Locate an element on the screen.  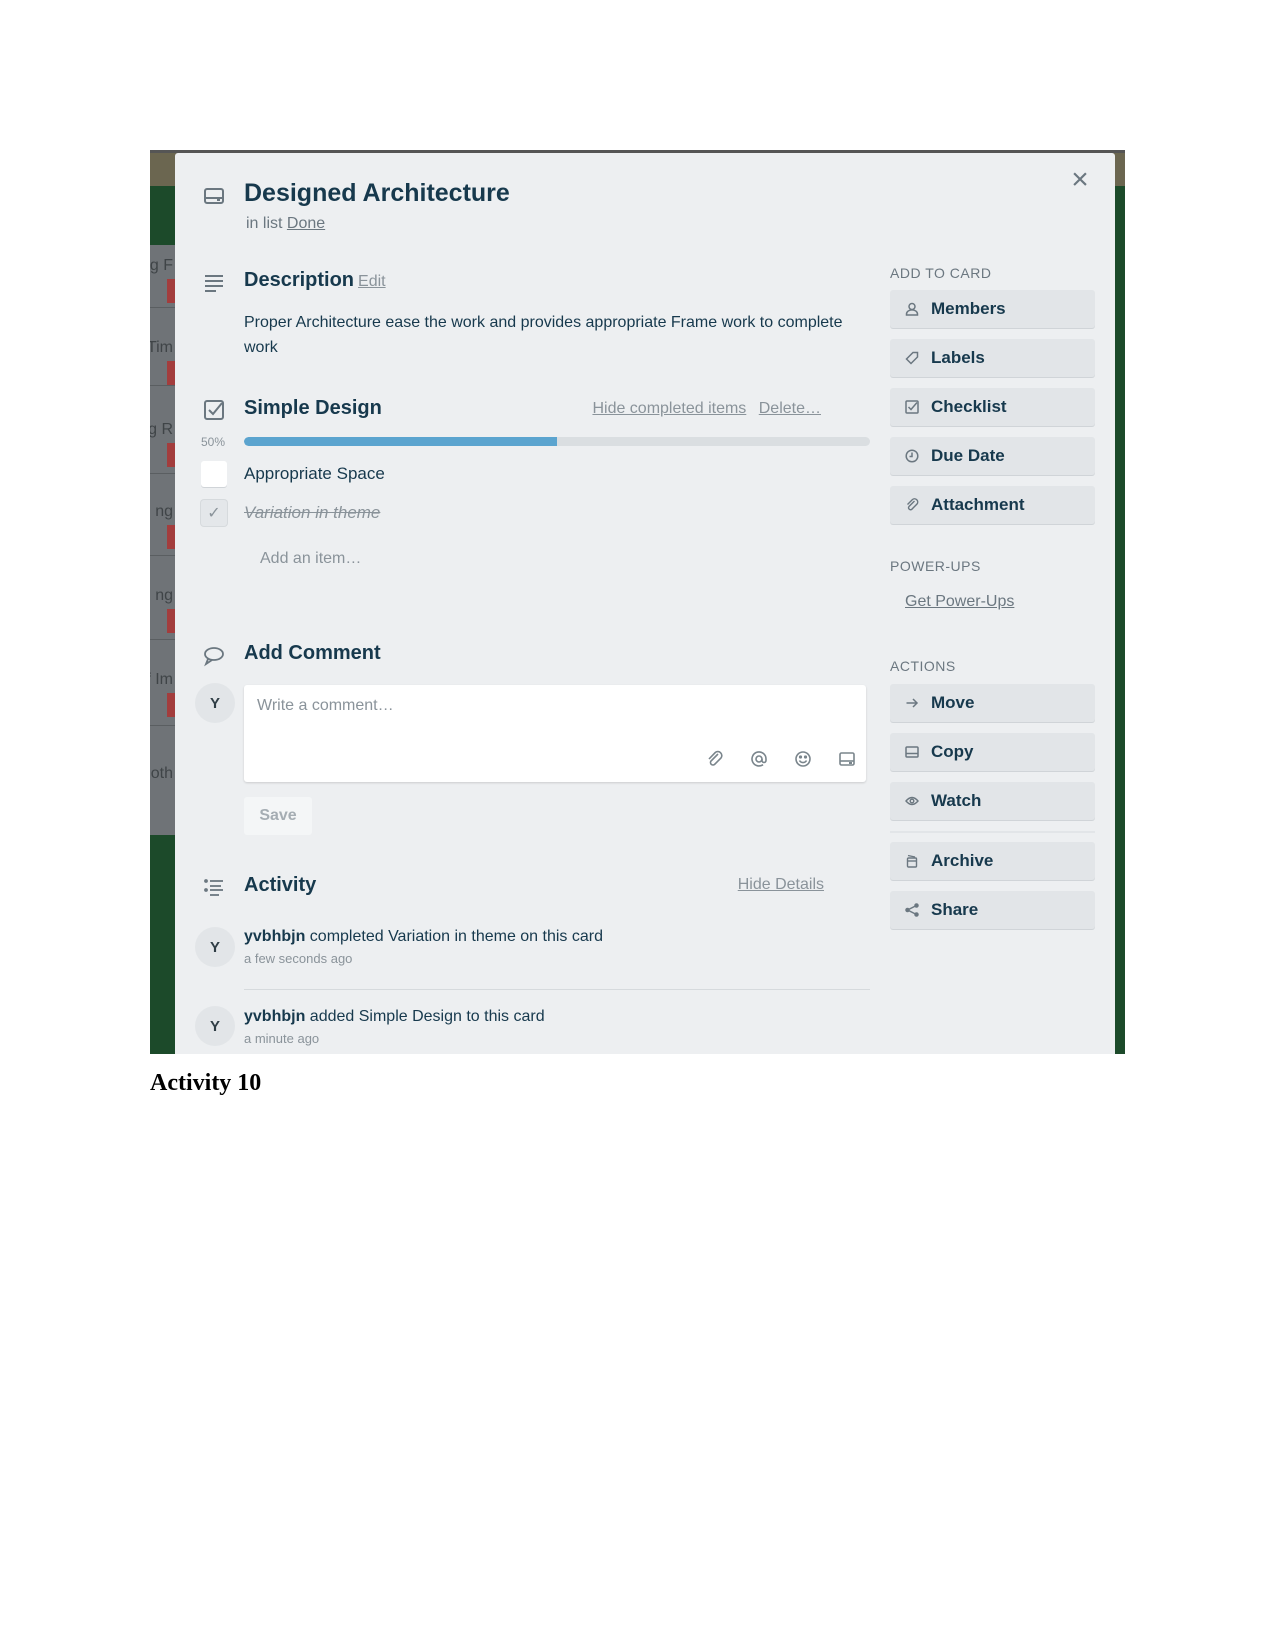
checklist-item-checkbox is located at coordinates (214, 474).